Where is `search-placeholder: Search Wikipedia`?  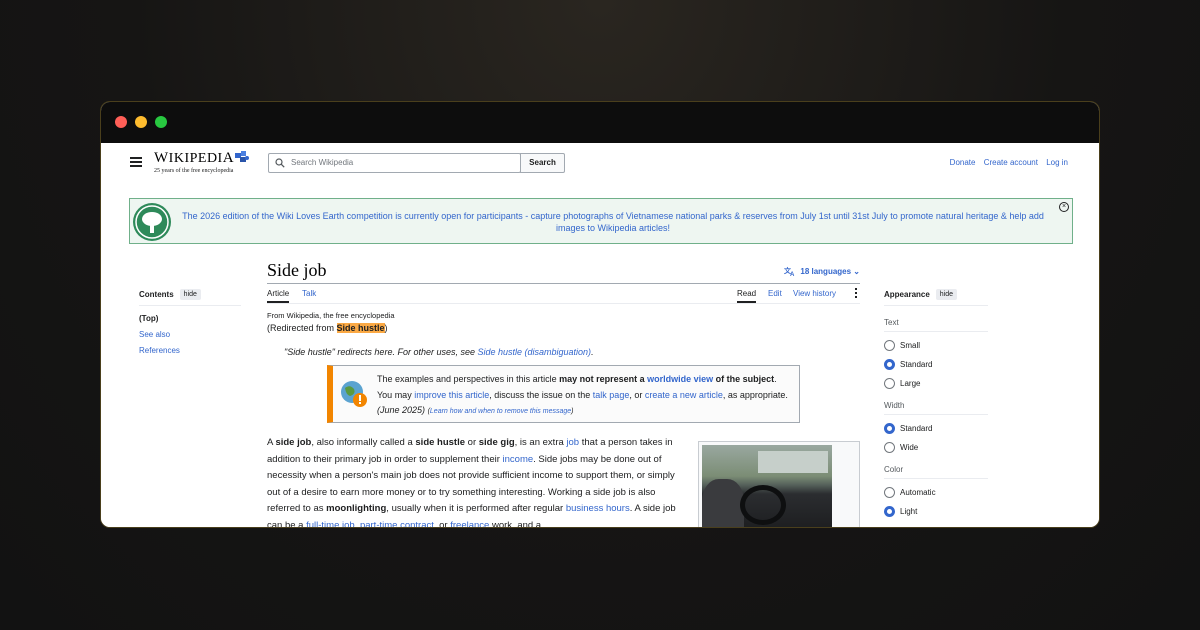
search-placeholder: Search Wikipedia is located at coordinates (322, 162).